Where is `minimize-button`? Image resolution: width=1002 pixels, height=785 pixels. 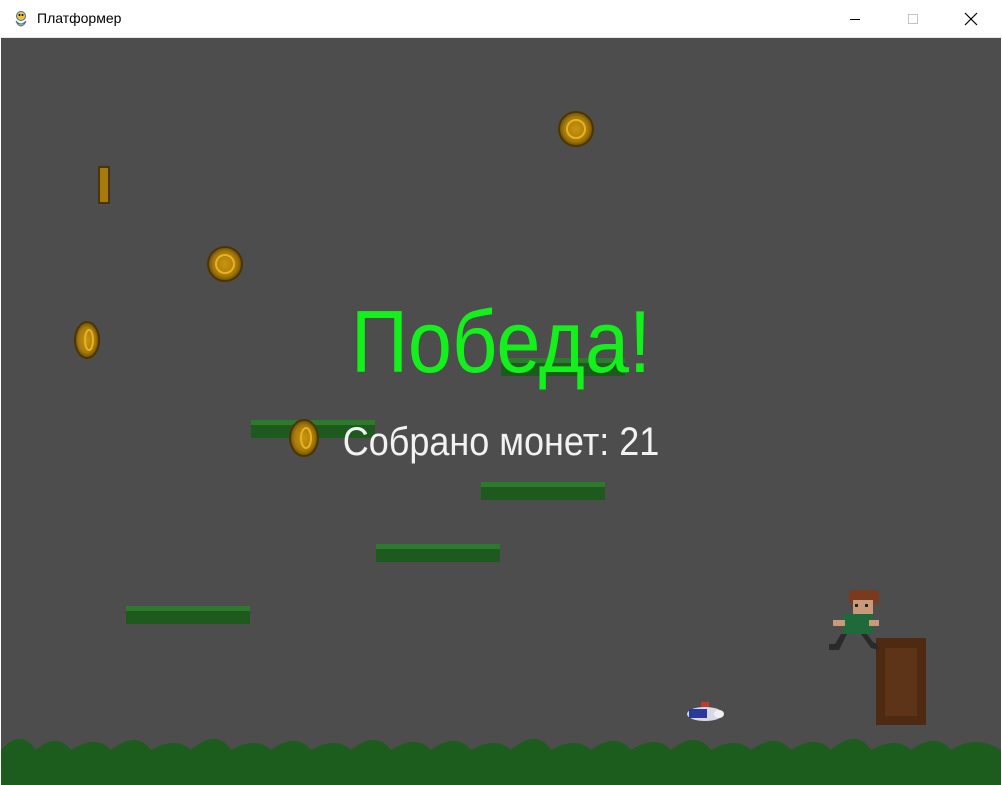 minimize-button is located at coordinates (855, 18).